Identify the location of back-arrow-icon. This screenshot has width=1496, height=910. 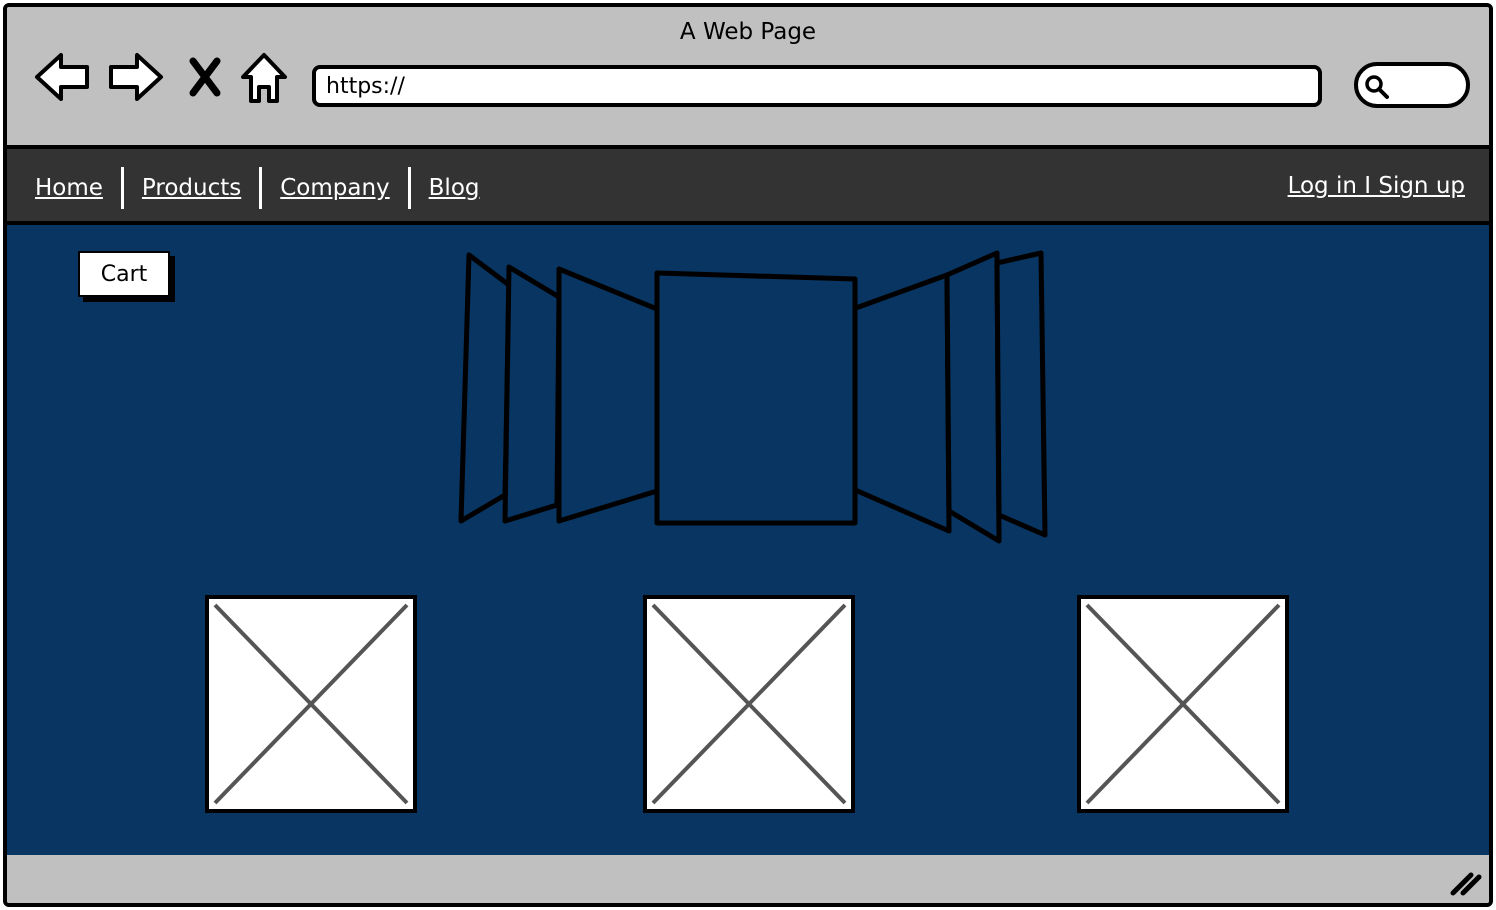
(62, 77).